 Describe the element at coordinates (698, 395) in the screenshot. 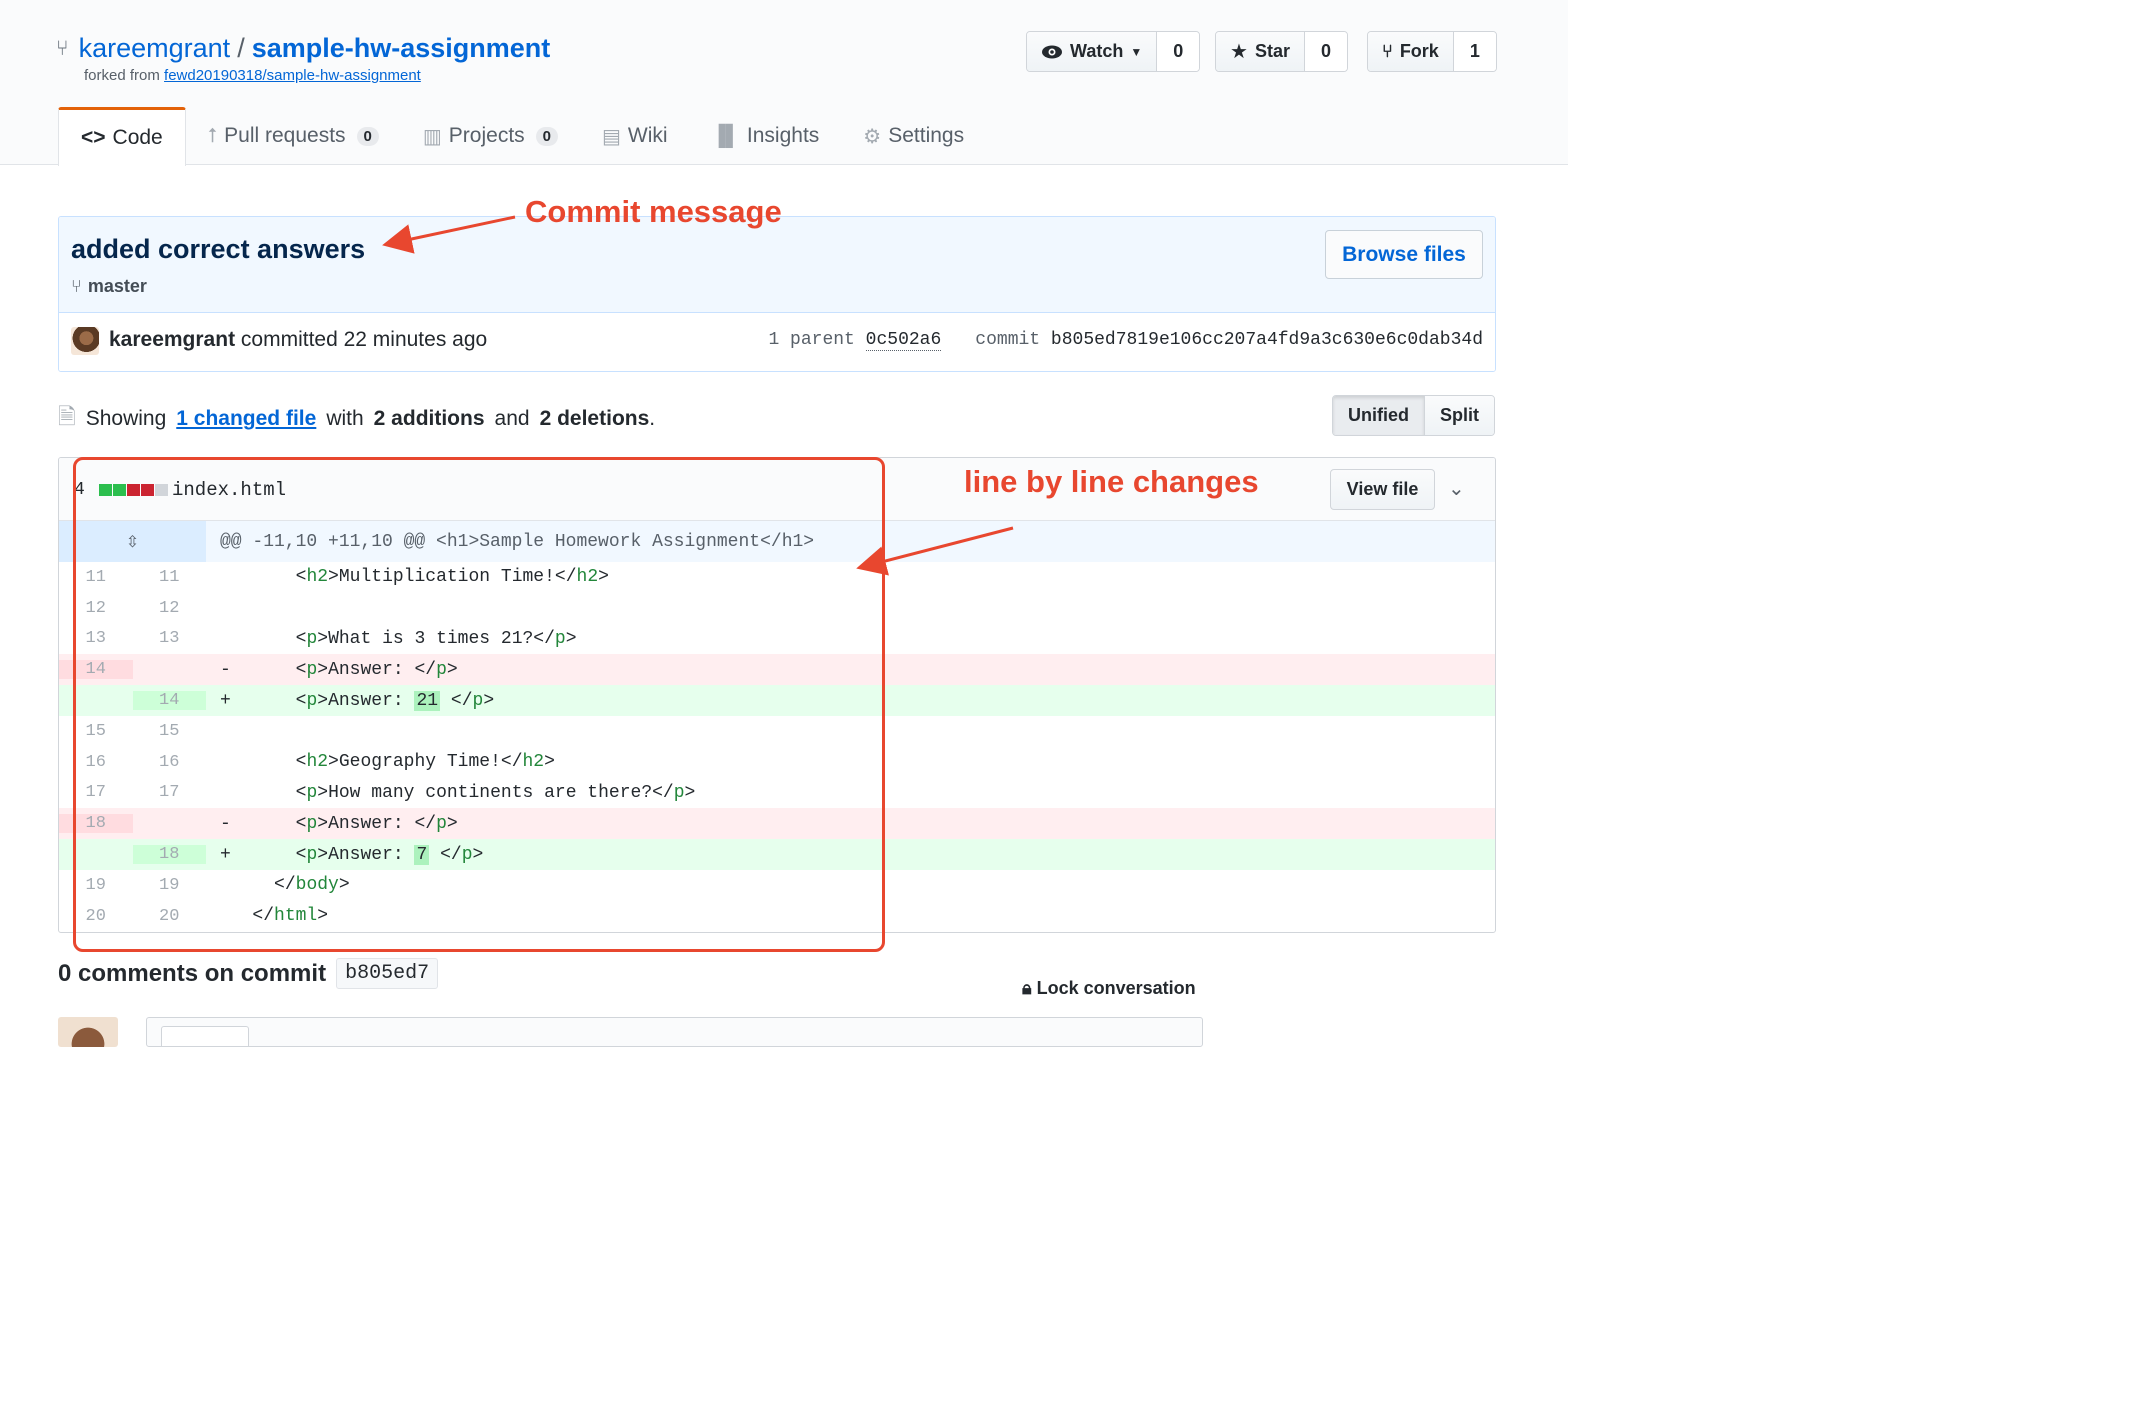

I see `annotation-arrows` at that location.